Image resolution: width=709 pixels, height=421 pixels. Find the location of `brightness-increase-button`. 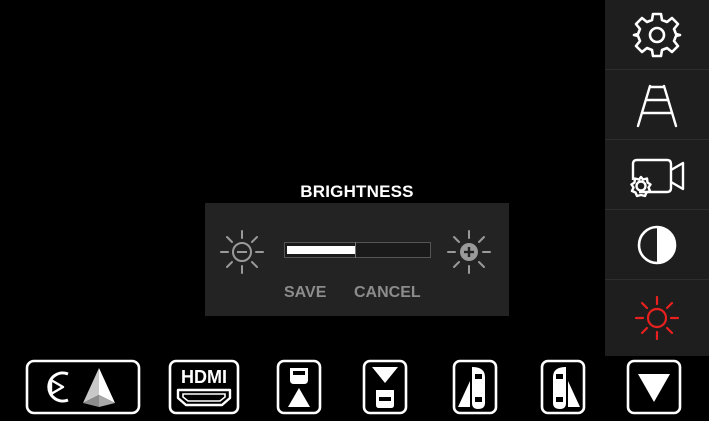

brightness-increase-button is located at coordinates (469, 252).